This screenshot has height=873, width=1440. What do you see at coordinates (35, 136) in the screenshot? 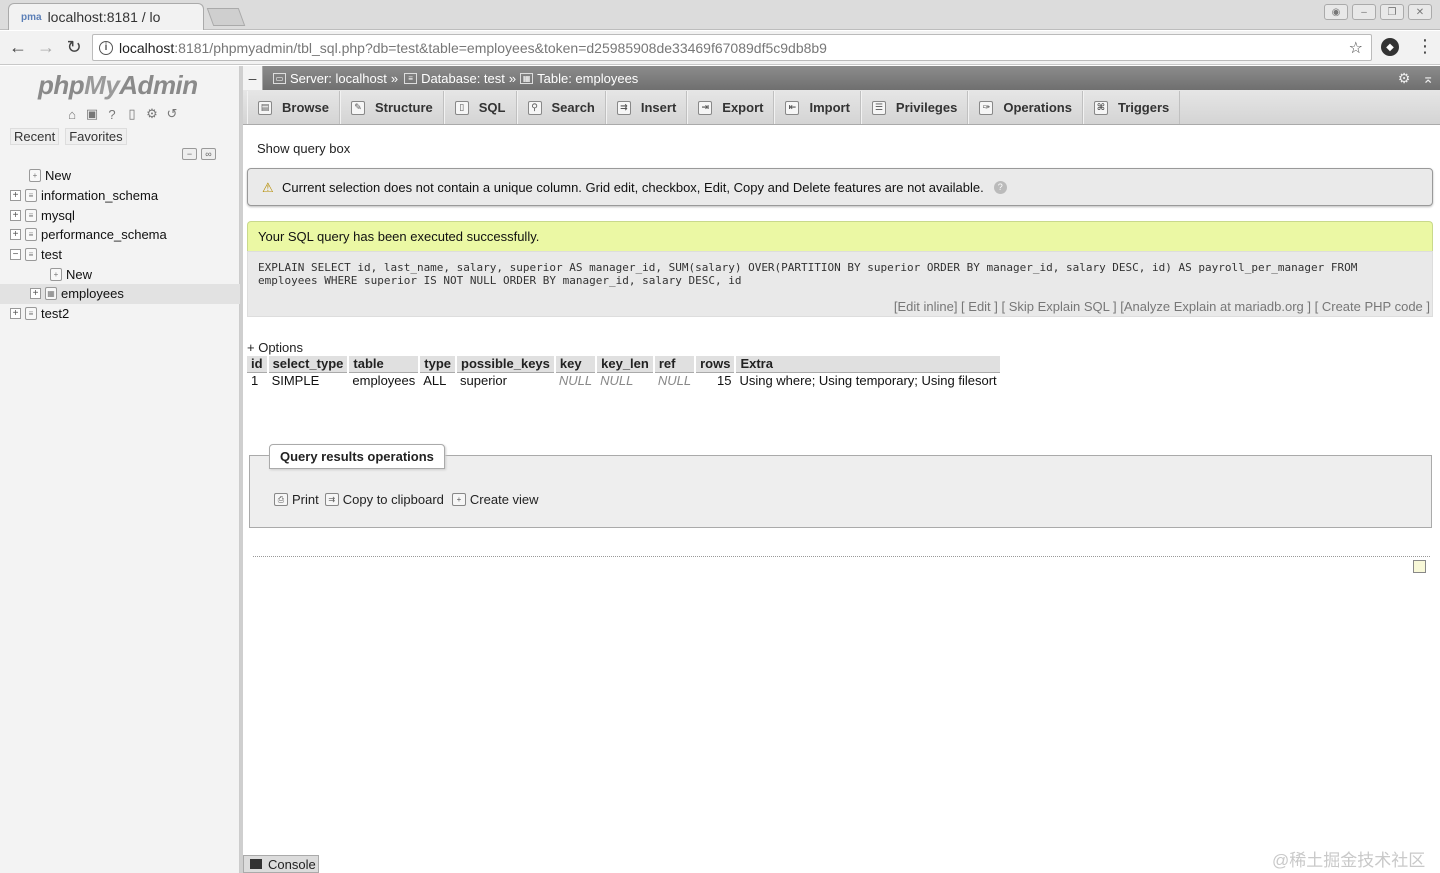
I see `nav-tab-recent: Recent` at bounding box center [35, 136].